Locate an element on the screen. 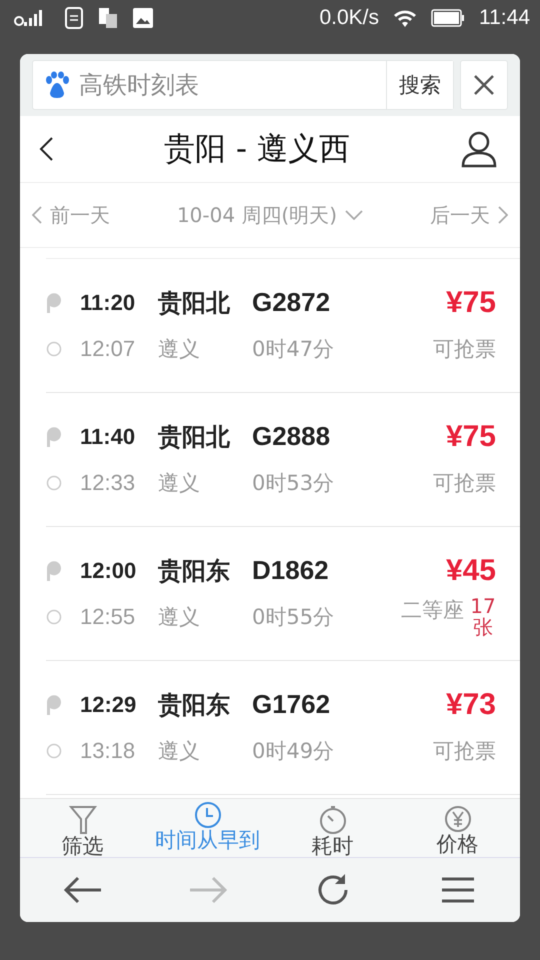 The image size is (540, 960). filter-icon is located at coordinates (82, 820).